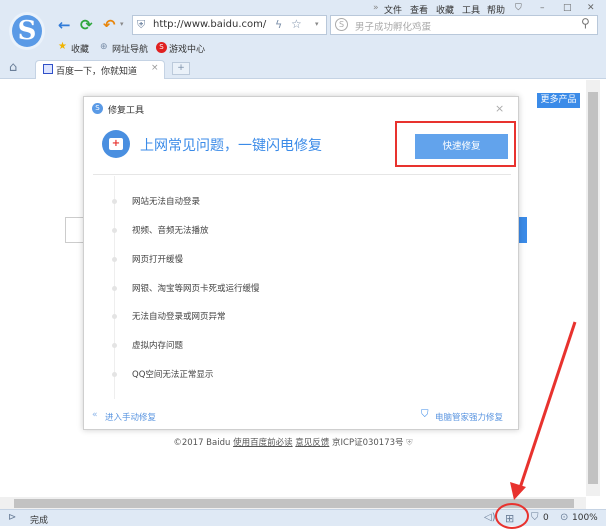 The image size is (606, 532). Describe the element at coordinates (536, 425) in the screenshot. I see `annotation-arrow` at that location.